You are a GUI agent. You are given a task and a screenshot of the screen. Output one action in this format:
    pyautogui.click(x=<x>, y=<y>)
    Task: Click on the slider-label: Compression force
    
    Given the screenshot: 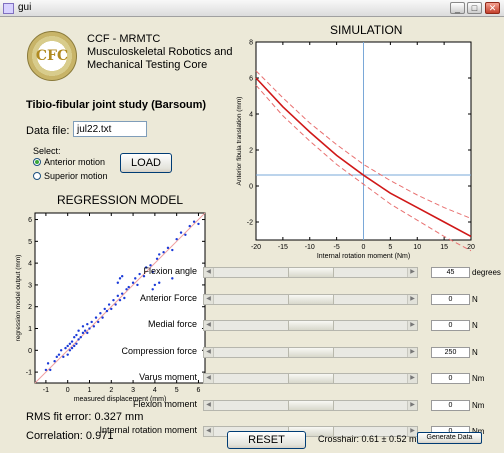 What is the action you would take?
    pyautogui.click(x=159, y=350)
    